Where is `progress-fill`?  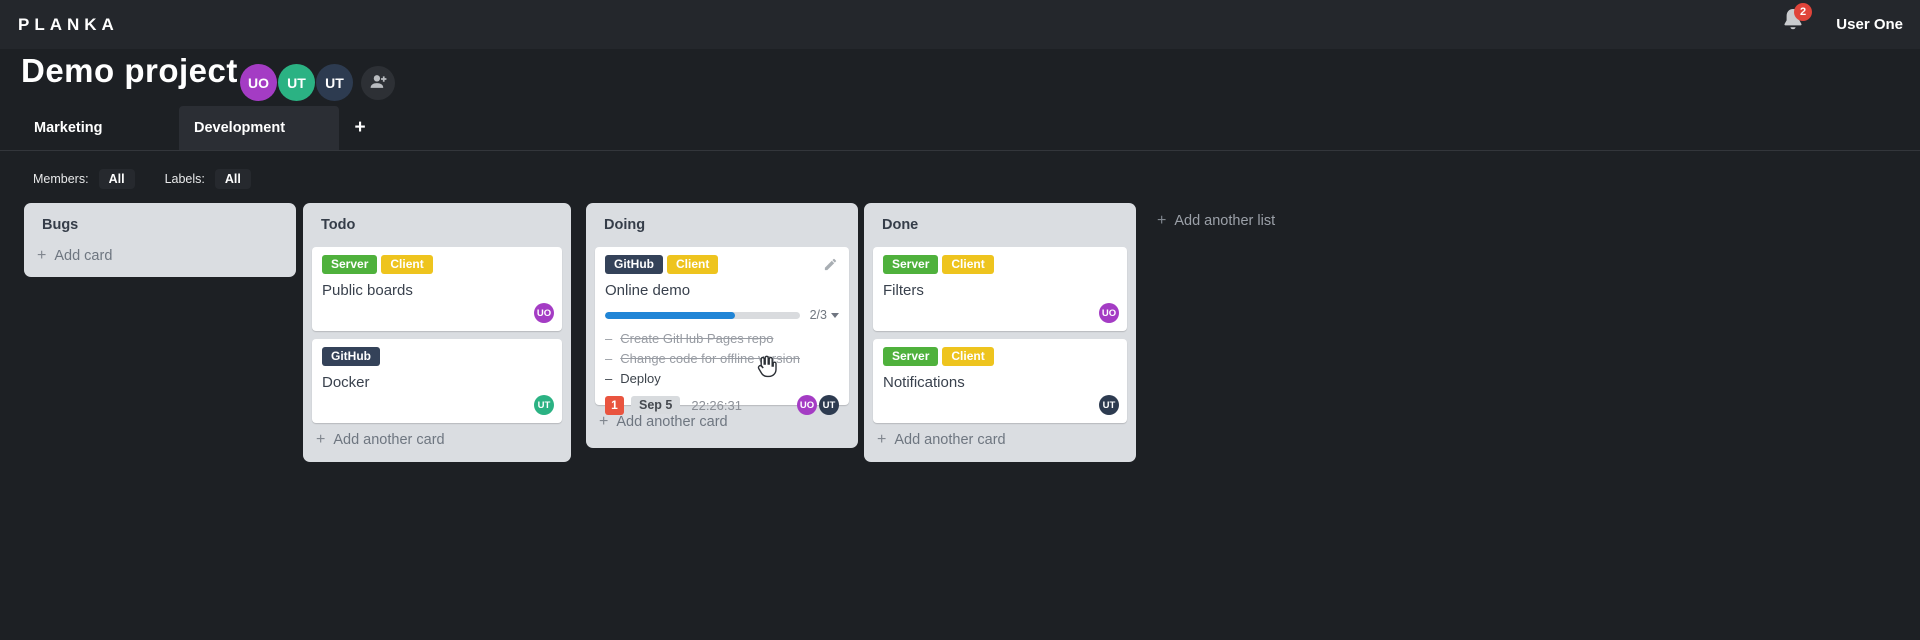
progress-fill is located at coordinates (670, 315).